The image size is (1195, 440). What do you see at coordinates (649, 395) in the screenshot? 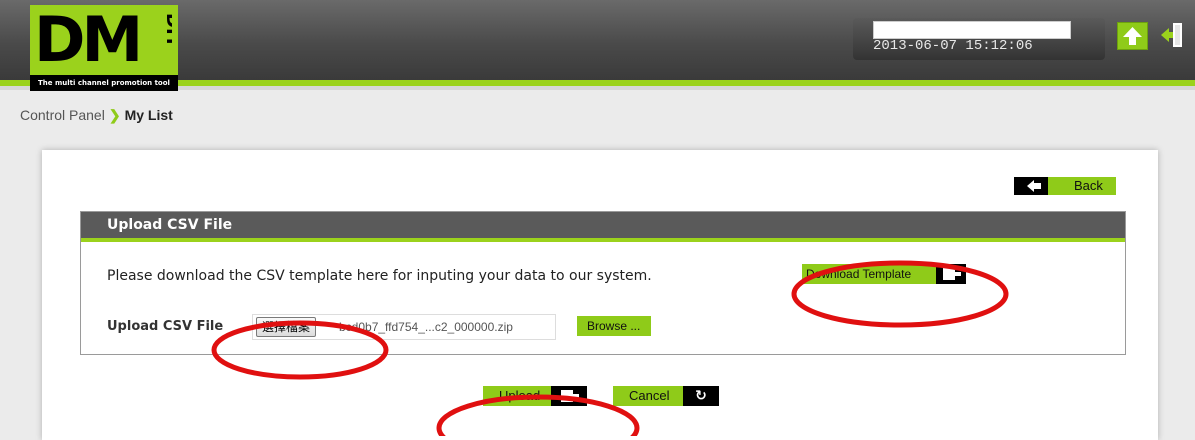
I see `cancel-button-label: Cancel` at bounding box center [649, 395].